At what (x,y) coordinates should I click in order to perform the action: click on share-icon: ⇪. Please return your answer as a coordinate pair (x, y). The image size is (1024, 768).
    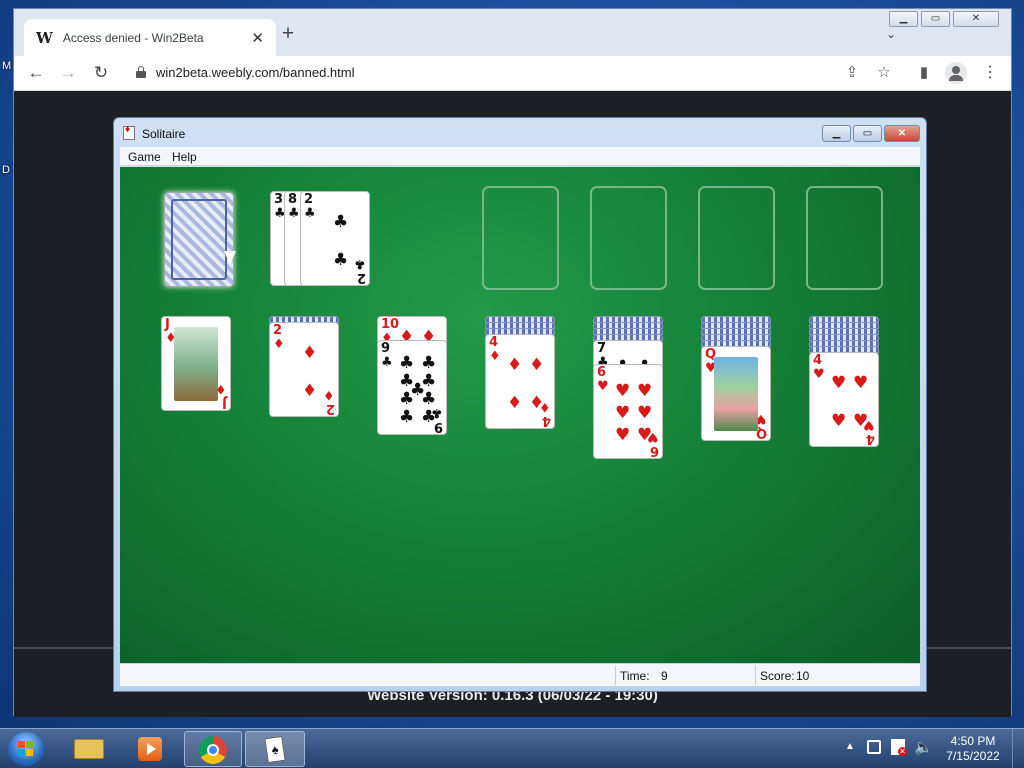
    Looking at the image, I should click on (852, 72).